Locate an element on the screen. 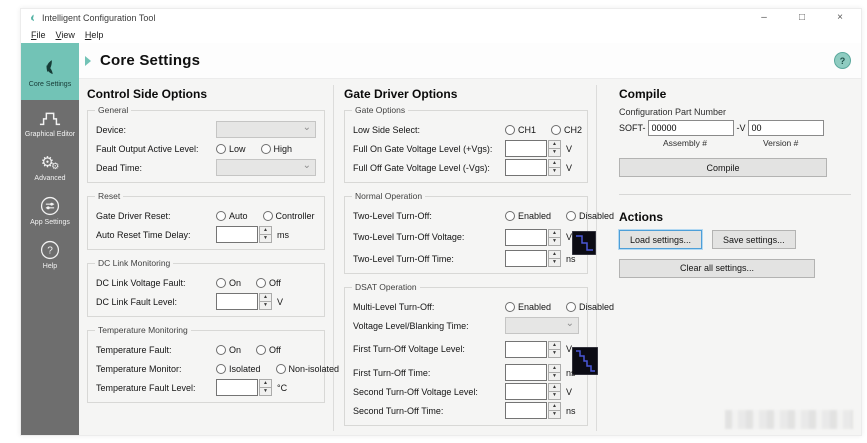  radio-label: On is located at coordinates (235, 282).